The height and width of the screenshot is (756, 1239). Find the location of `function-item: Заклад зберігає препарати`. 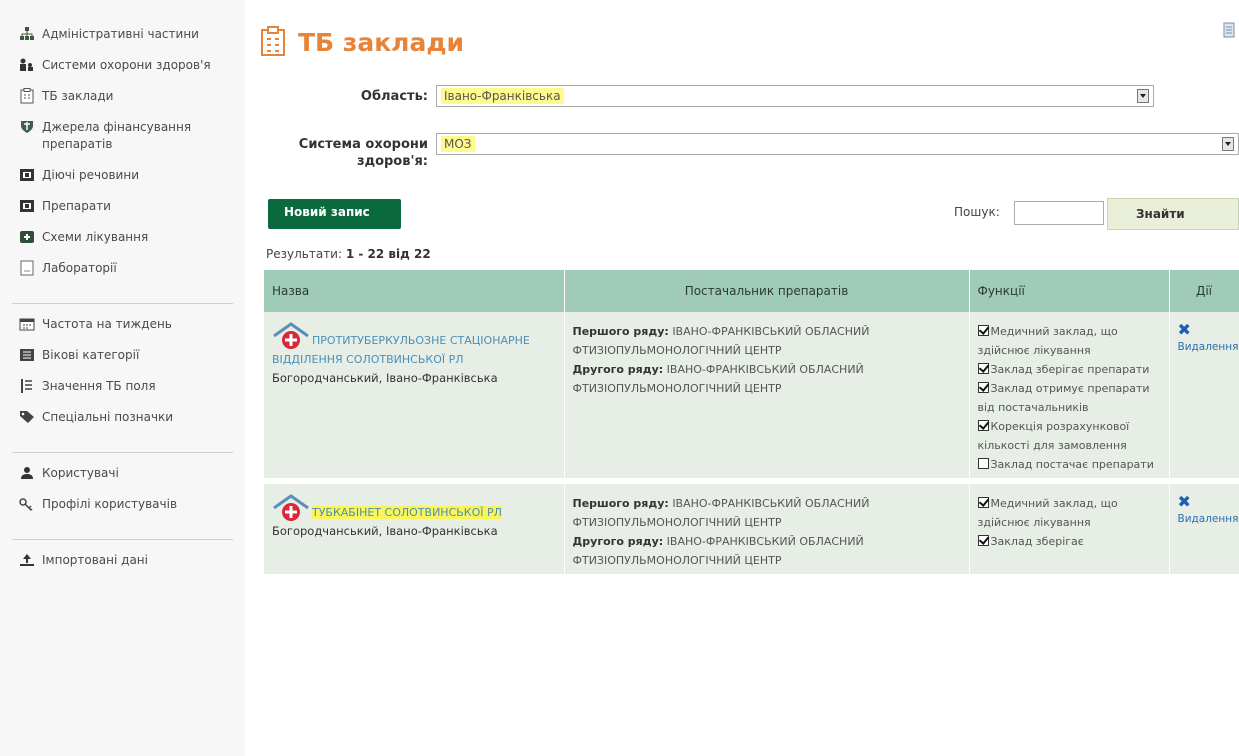

function-item: Заклад зберігає препарати is located at coordinates (1069, 369).